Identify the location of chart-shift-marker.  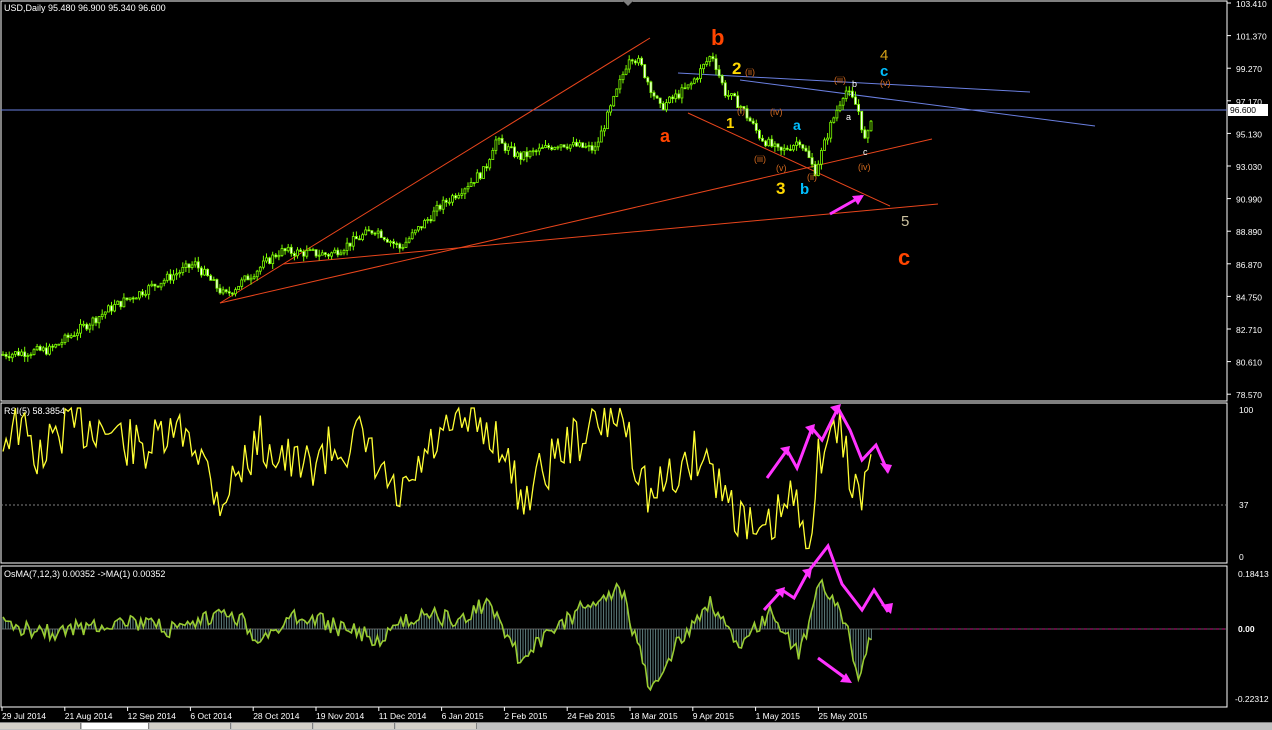
(628, 3).